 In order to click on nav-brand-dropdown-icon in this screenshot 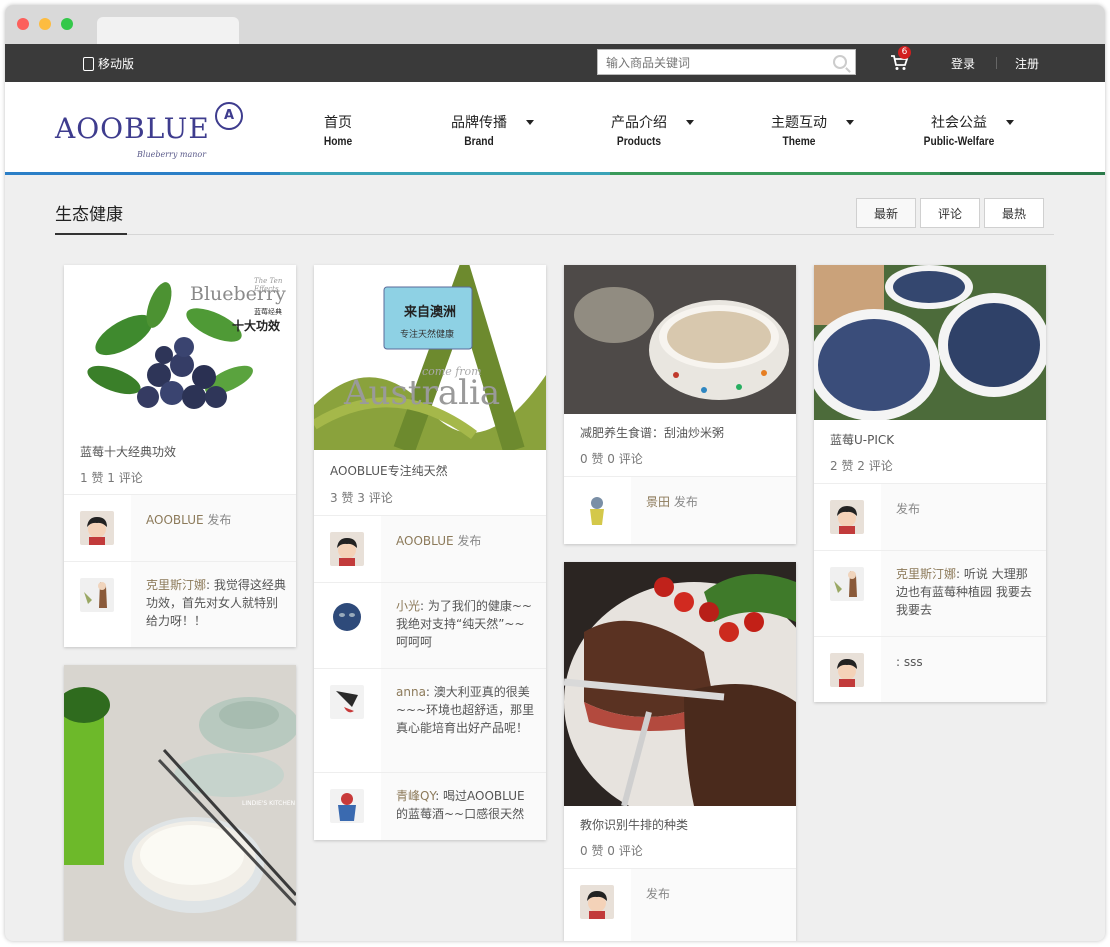, I will do `click(530, 122)`.